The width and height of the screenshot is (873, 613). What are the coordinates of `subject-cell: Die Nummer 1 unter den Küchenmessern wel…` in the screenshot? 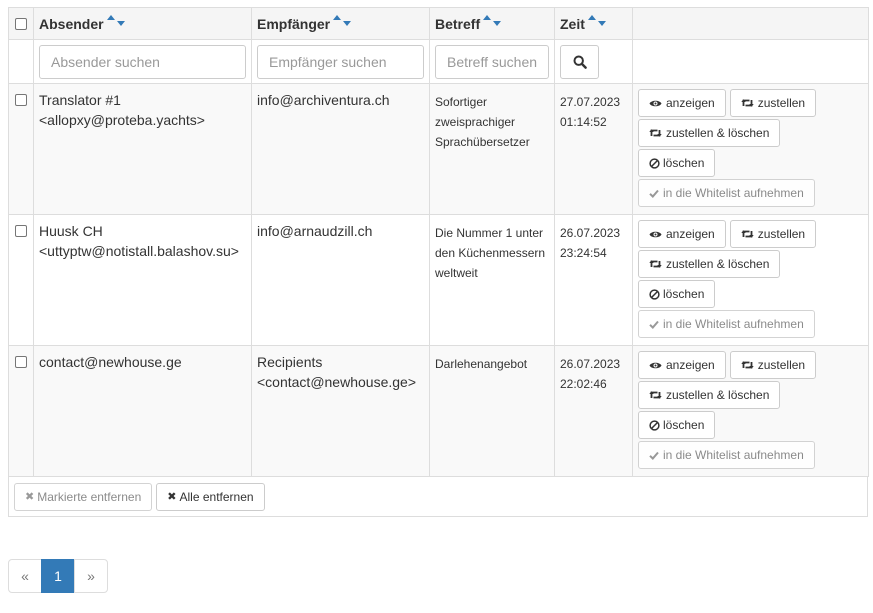 It's located at (492, 280).